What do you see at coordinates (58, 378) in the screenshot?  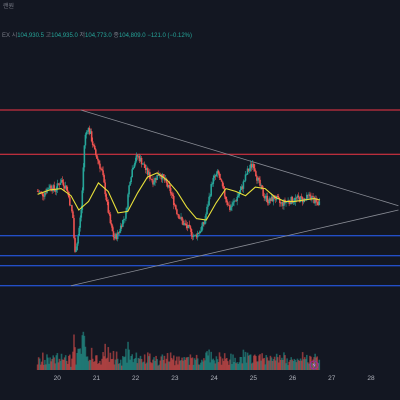 I see `x-tick-label: 20` at bounding box center [58, 378].